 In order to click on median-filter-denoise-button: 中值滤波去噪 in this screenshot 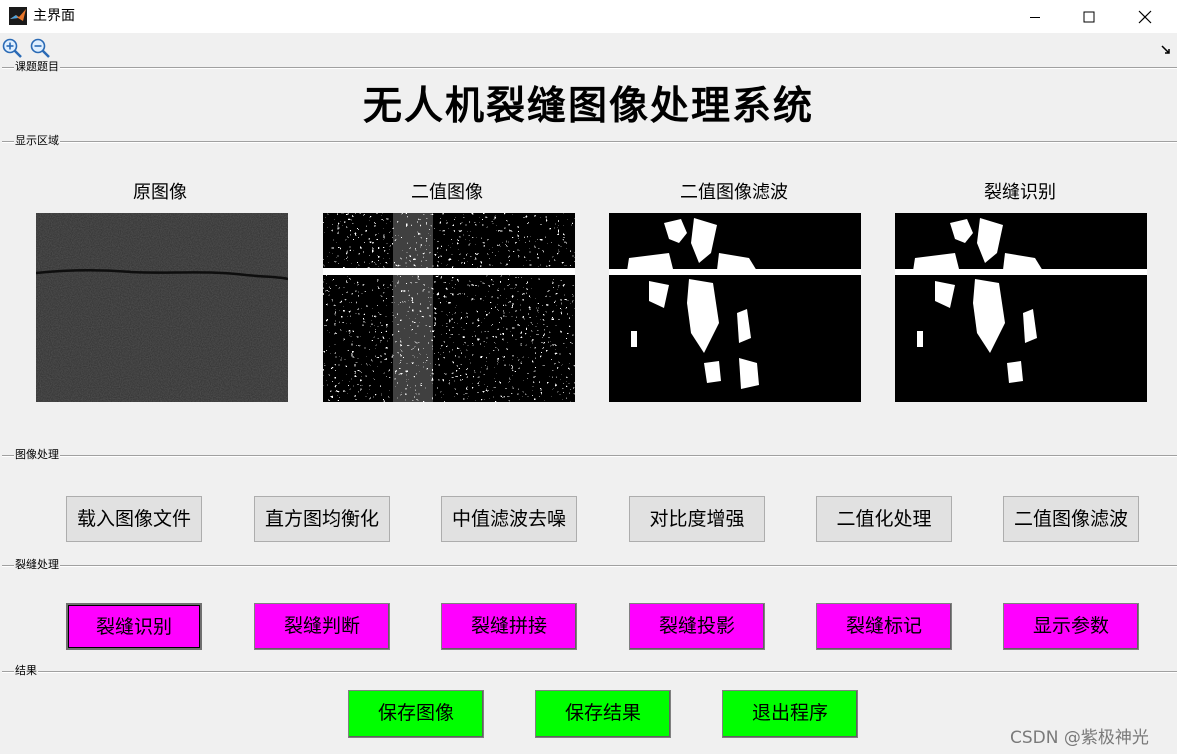, I will do `click(509, 519)`.